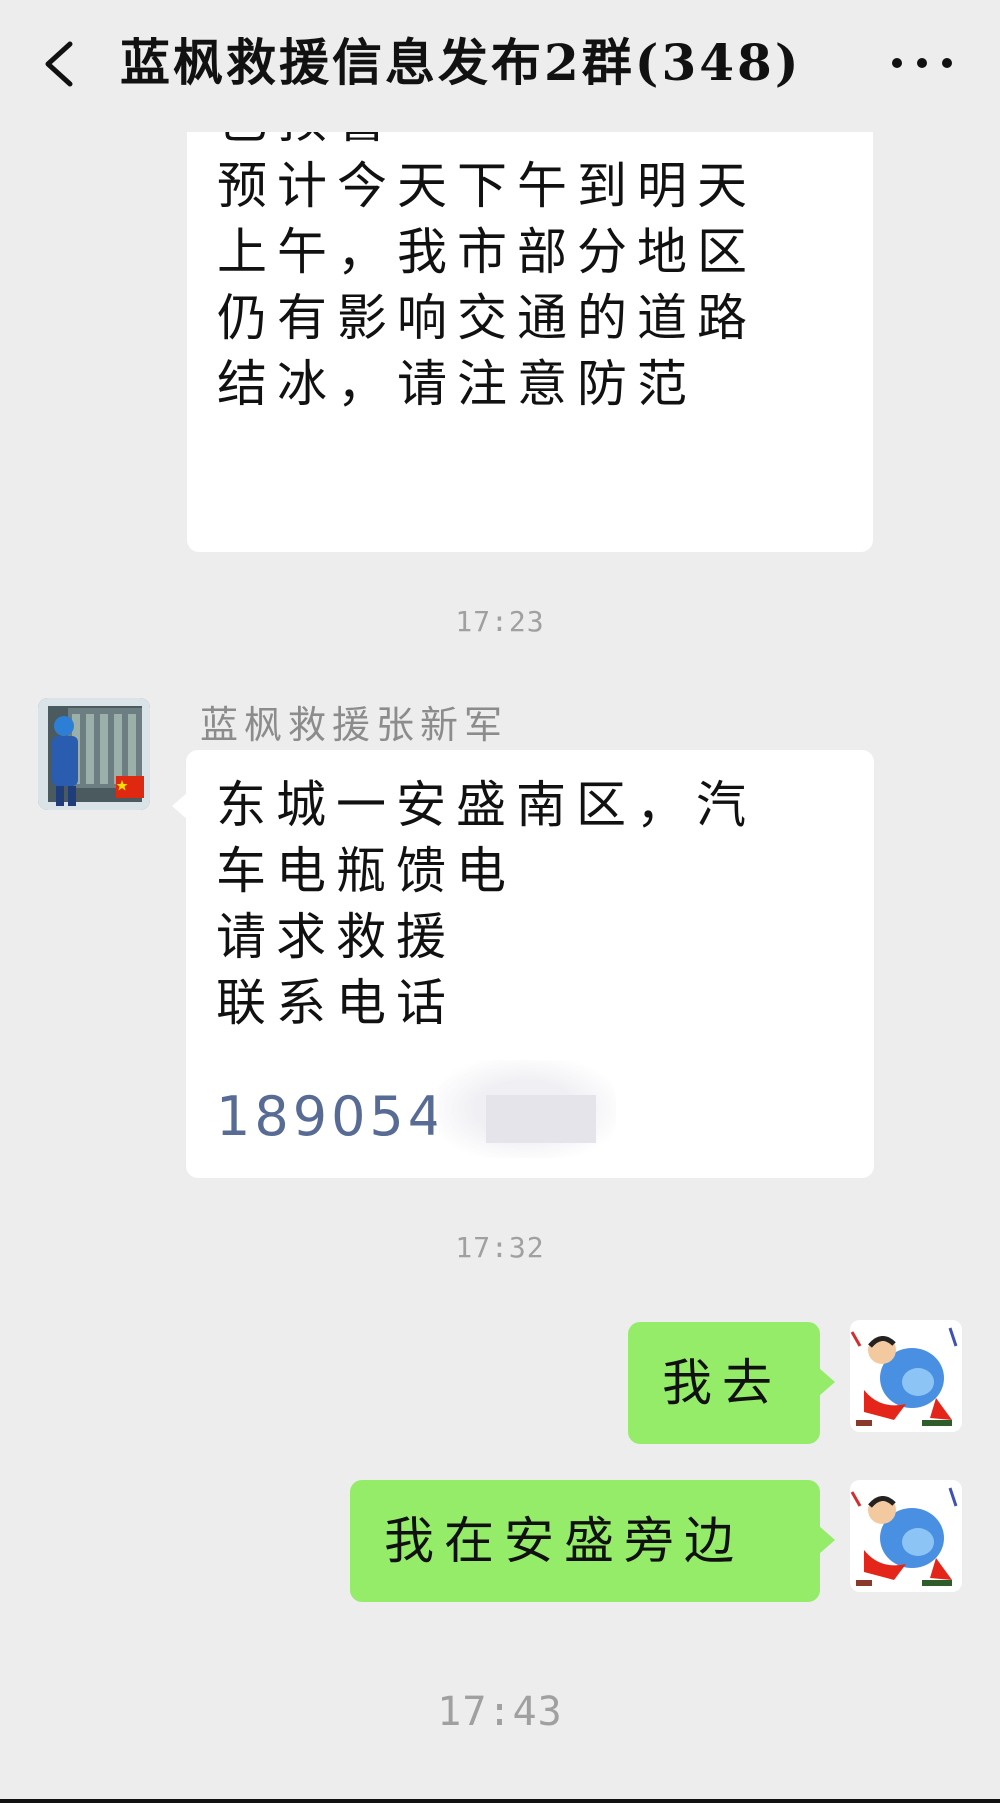 The image size is (1000, 1803). I want to click on message-text: 东城一安盛南区，汽 车电瓶馈电 请求救援 联系电话, so click(486, 904).